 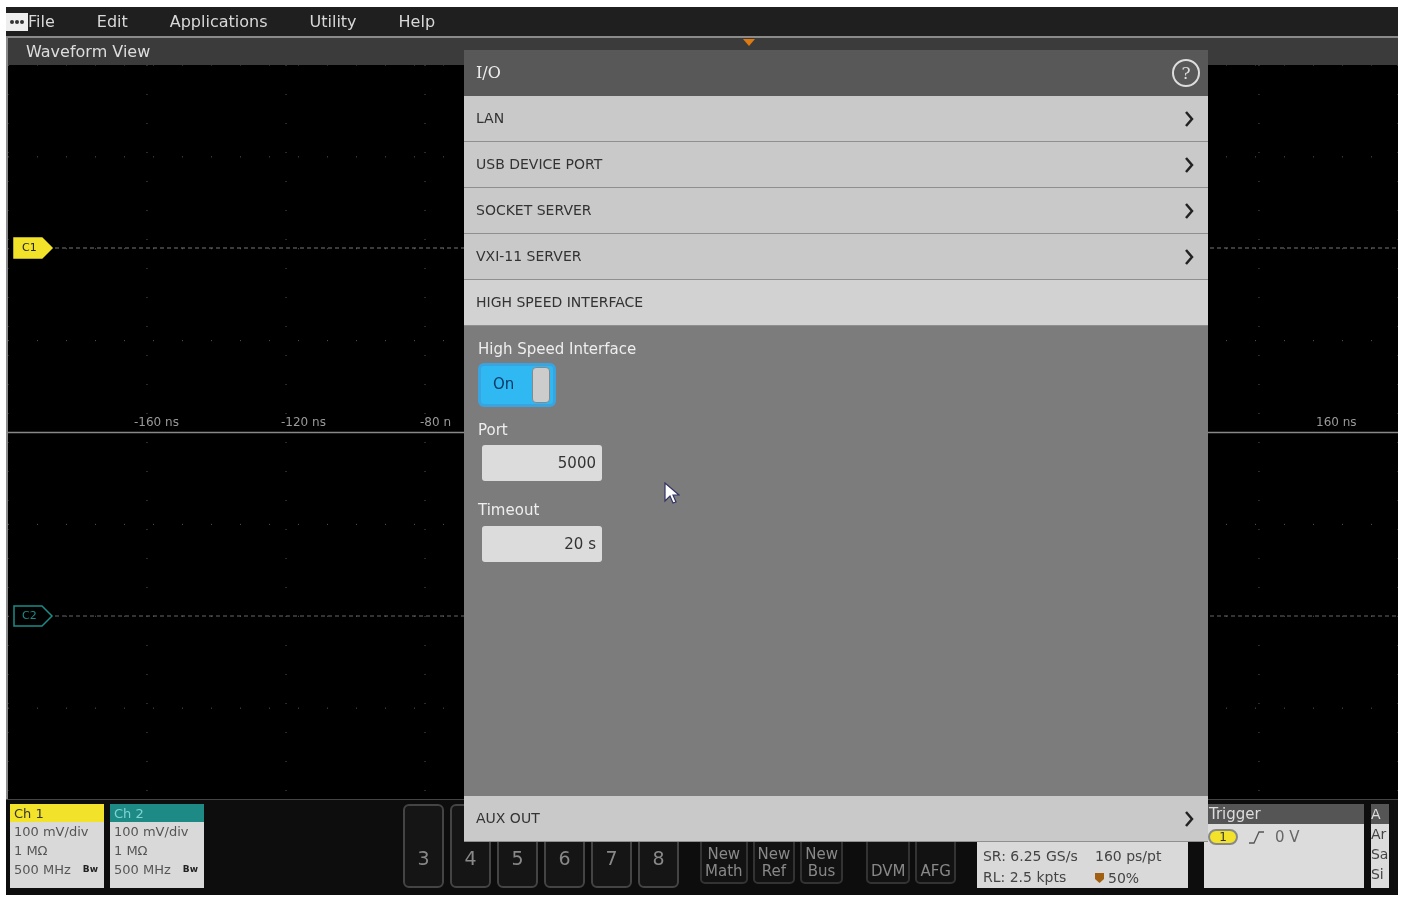 I want to click on menu-section: HIGH SPEED INTERFACE, so click(x=836, y=303).